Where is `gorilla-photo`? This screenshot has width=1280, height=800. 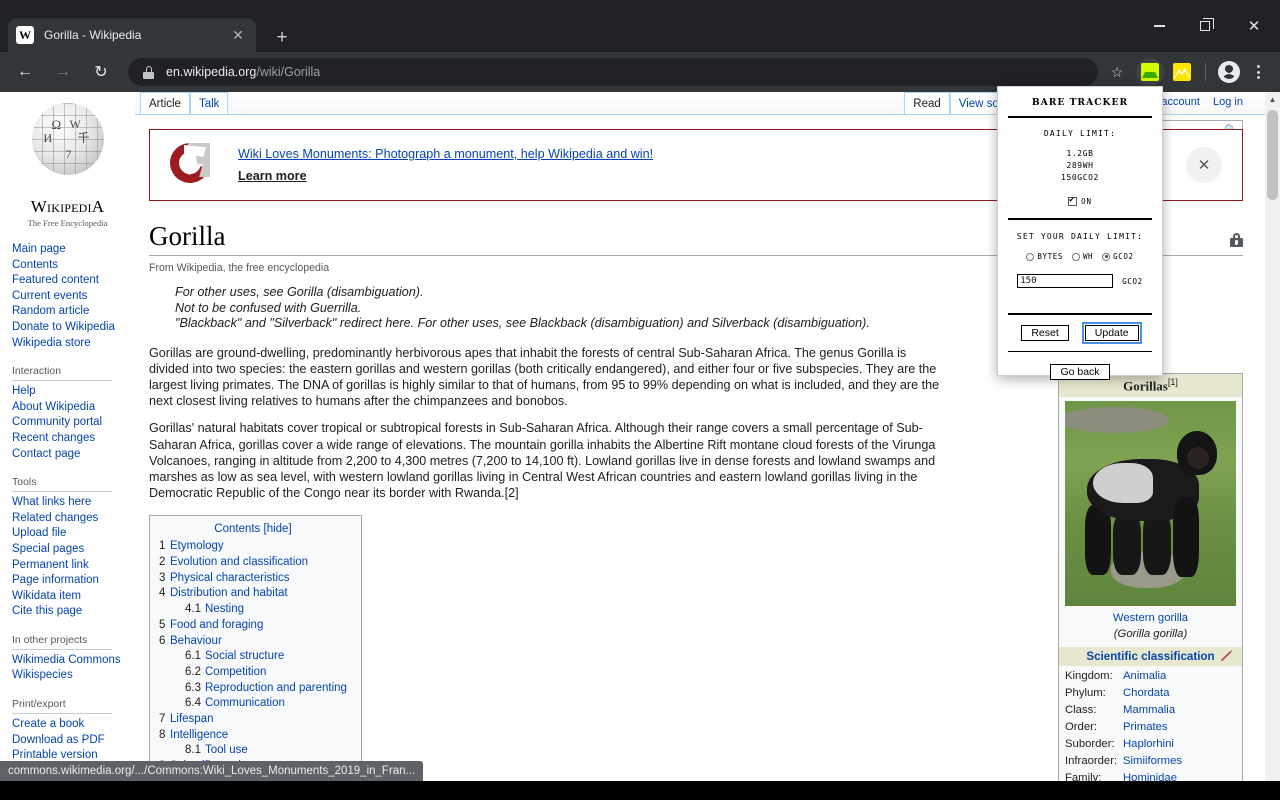
gorilla-photo is located at coordinates (1150, 504).